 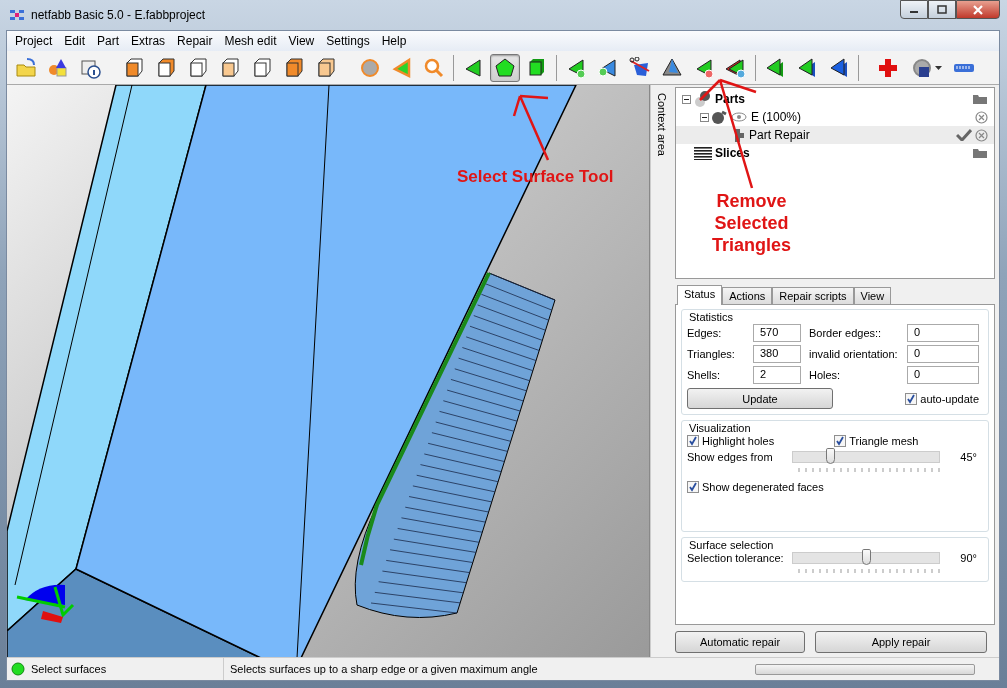 I want to click on input-field: 380, so click(x=777, y=354).